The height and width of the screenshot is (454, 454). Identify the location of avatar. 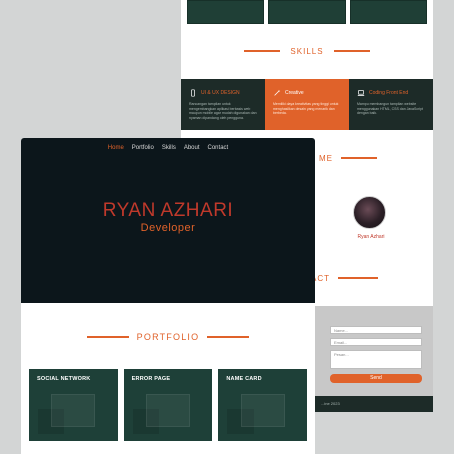
(369, 212).